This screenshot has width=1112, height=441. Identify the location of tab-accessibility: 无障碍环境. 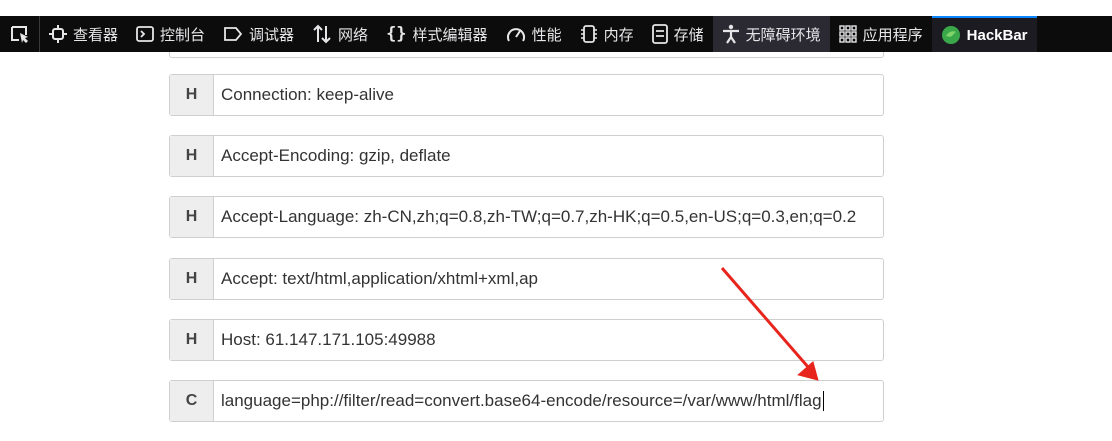
(771, 34).